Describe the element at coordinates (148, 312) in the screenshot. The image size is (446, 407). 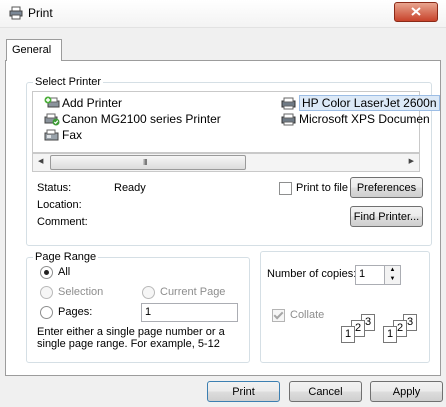
I see `pages-input-value: 1` at that location.